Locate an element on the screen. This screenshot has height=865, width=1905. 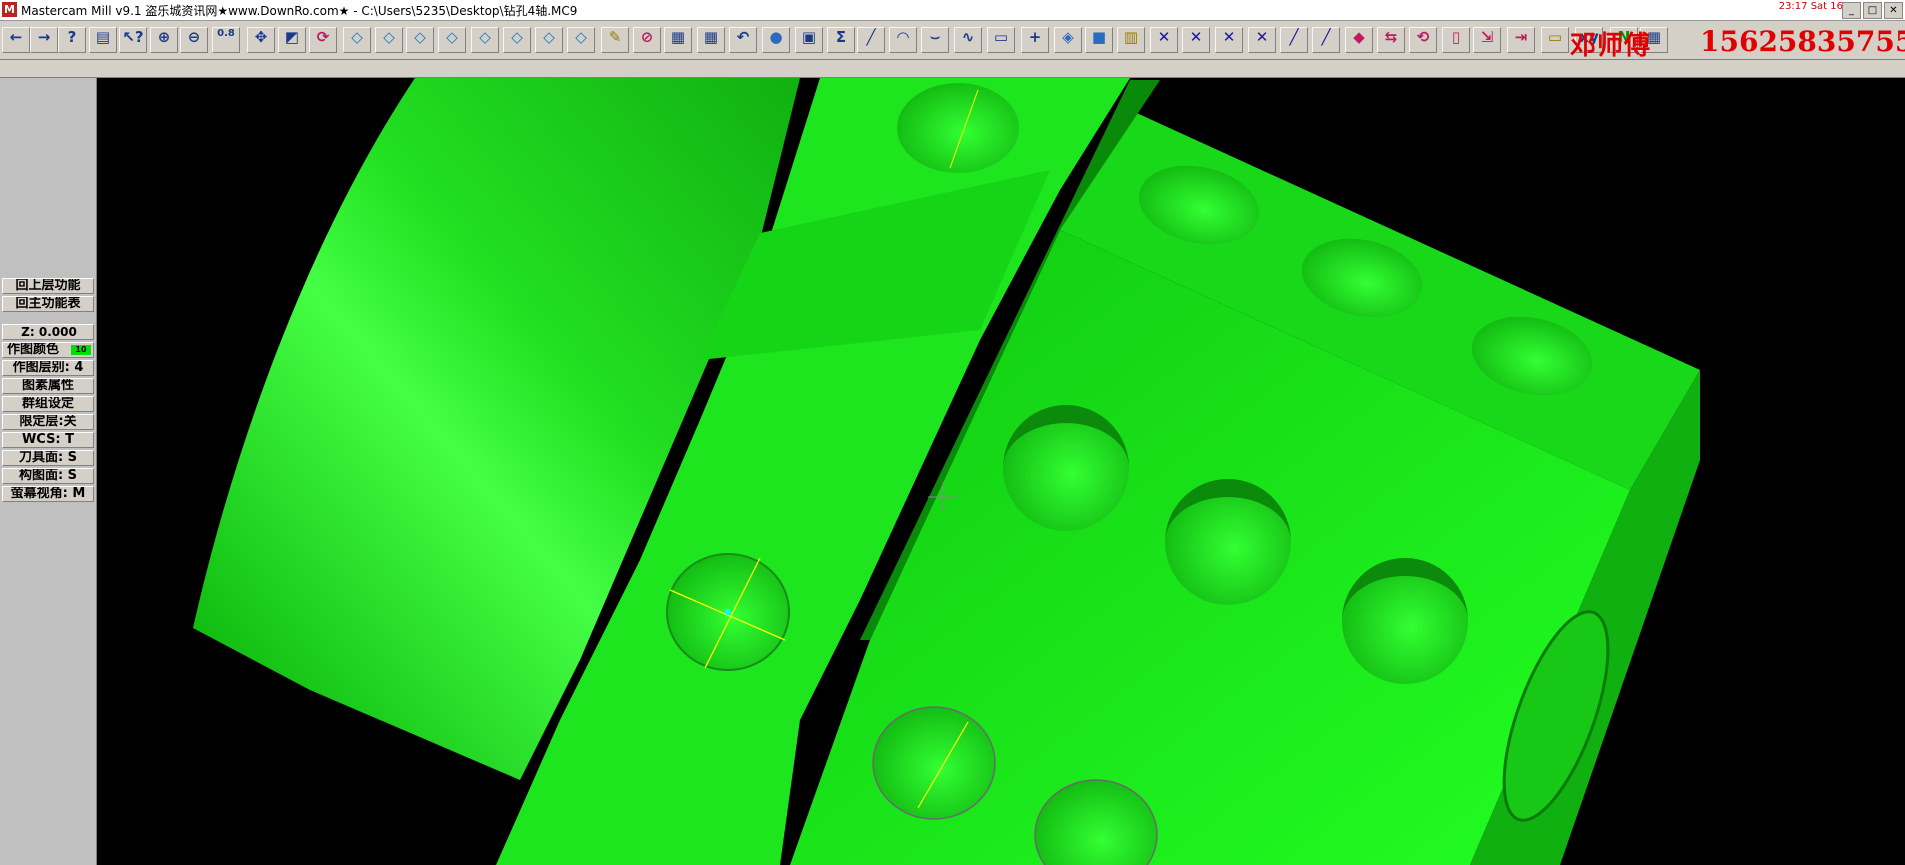
select-button: ◩ is located at coordinates (292, 40).